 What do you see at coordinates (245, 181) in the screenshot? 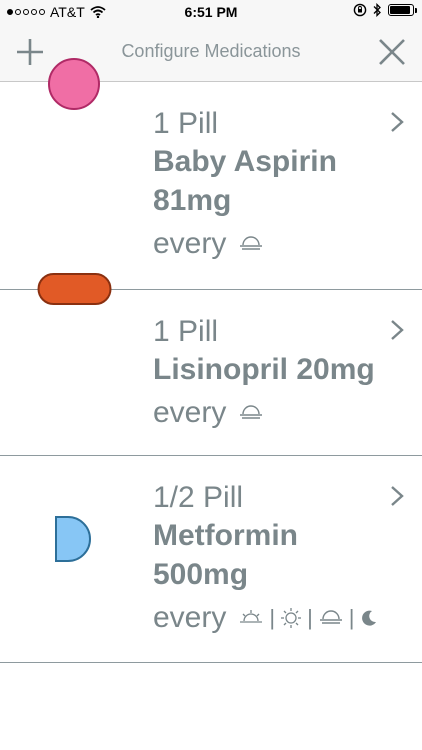
I see `medication-name: Baby Aspirin 81mg` at bounding box center [245, 181].